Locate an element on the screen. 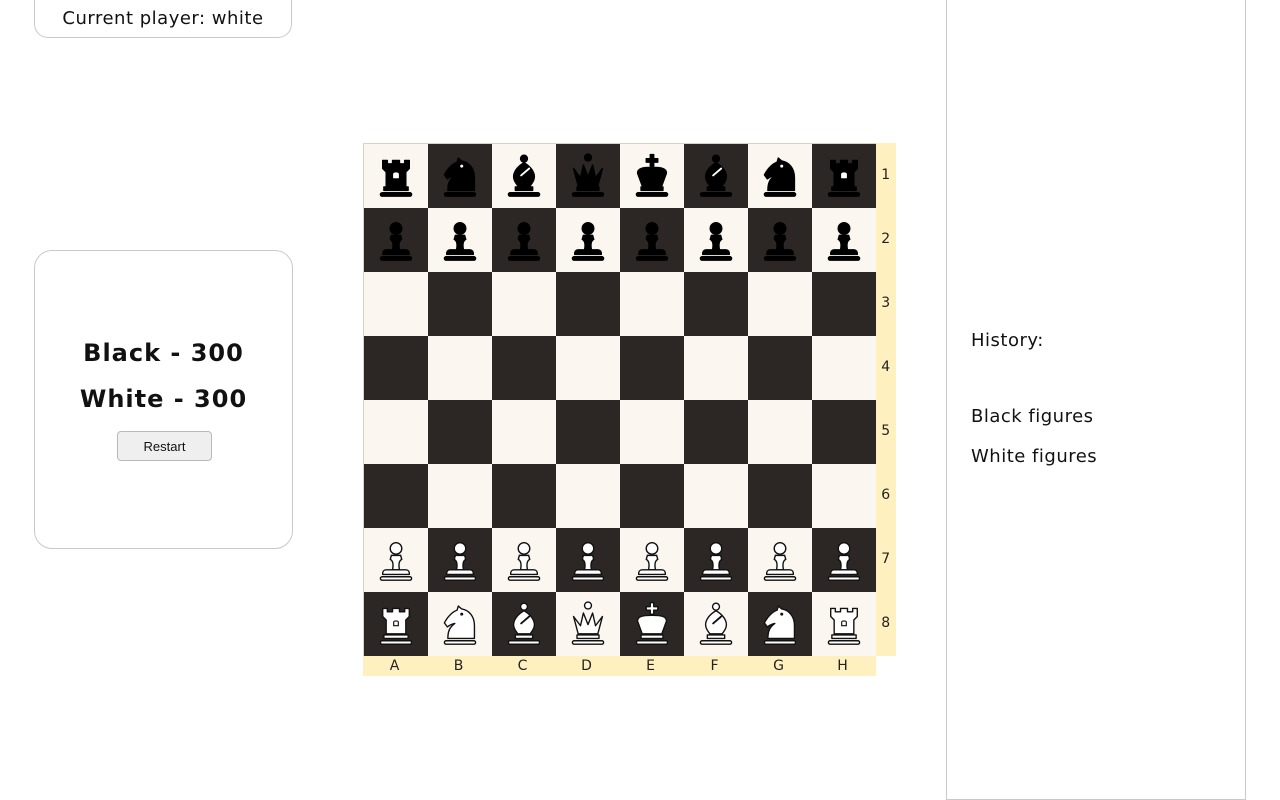  file-label: C is located at coordinates (523, 666).